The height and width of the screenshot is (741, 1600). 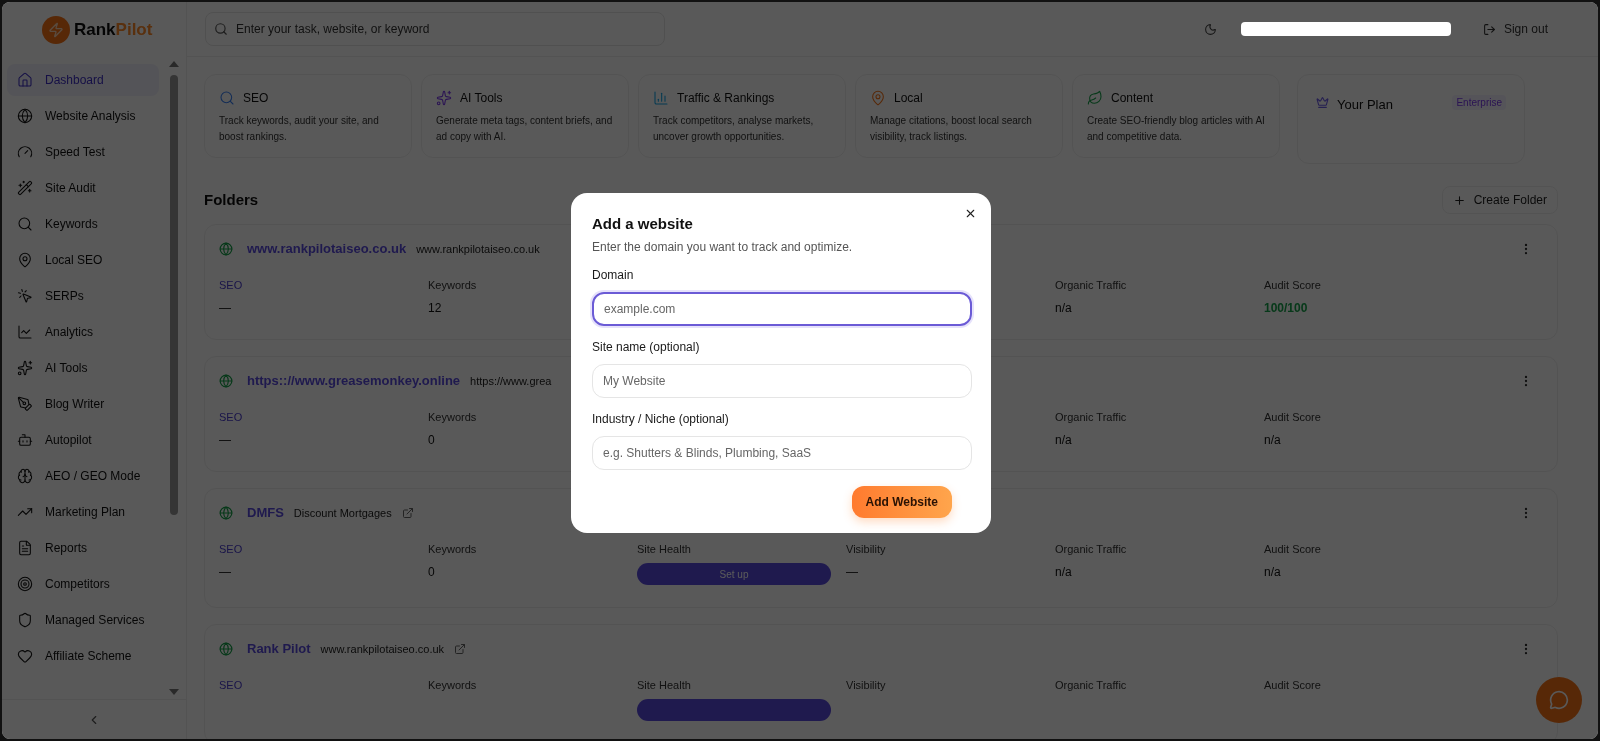 What do you see at coordinates (613, 275) in the screenshot?
I see `field-label: Domain` at bounding box center [613, 275].